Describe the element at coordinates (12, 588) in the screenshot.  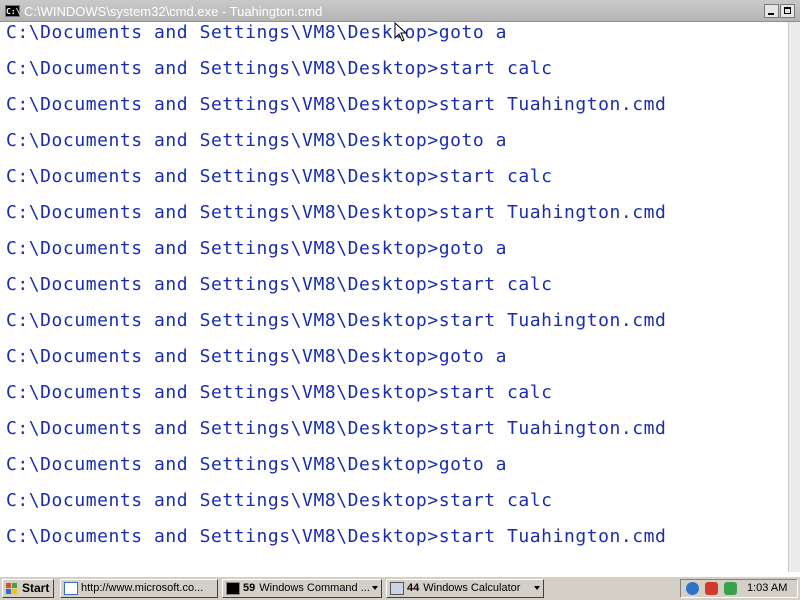
I see `windows-logo-icon` at that location.